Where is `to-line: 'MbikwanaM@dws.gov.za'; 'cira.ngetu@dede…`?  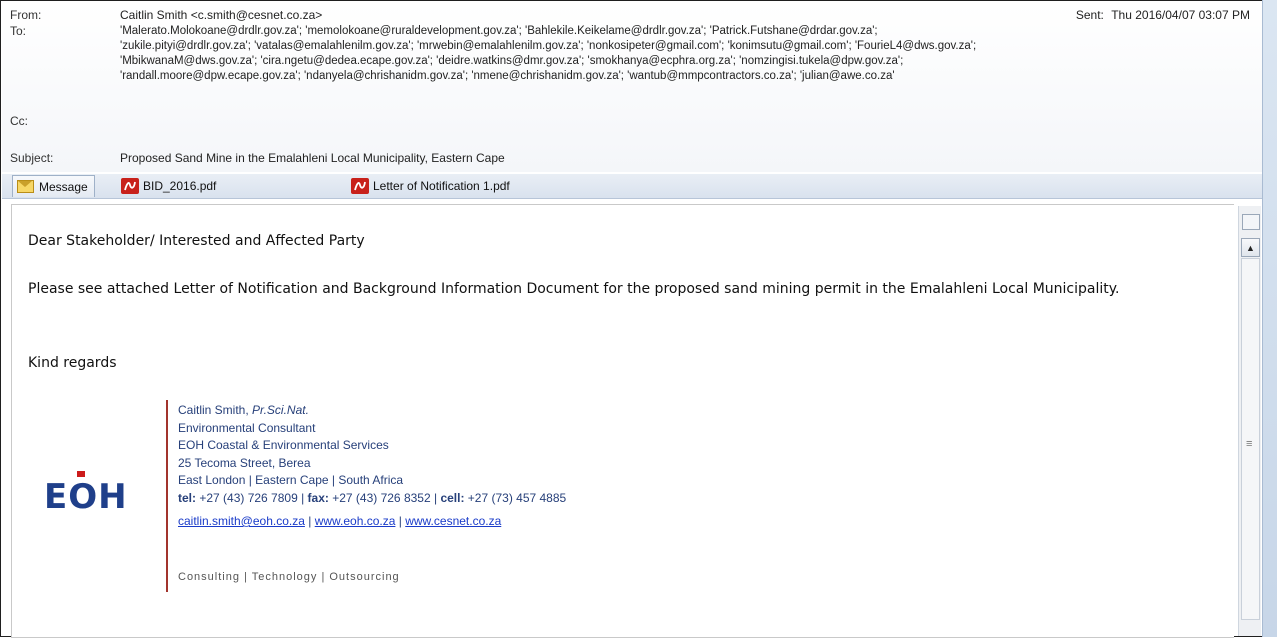 to-line: 'MbikwanaM@dws.gov.za'; 'cira.ngetu@dede… is located at coordinates (685, 61).